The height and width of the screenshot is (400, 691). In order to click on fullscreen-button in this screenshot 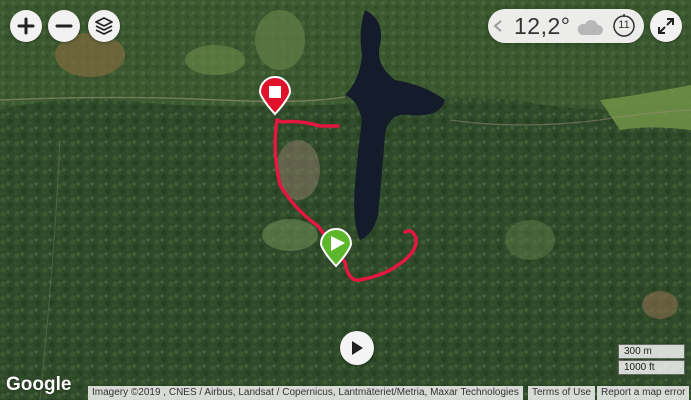, I will do `click(666, 26)`.